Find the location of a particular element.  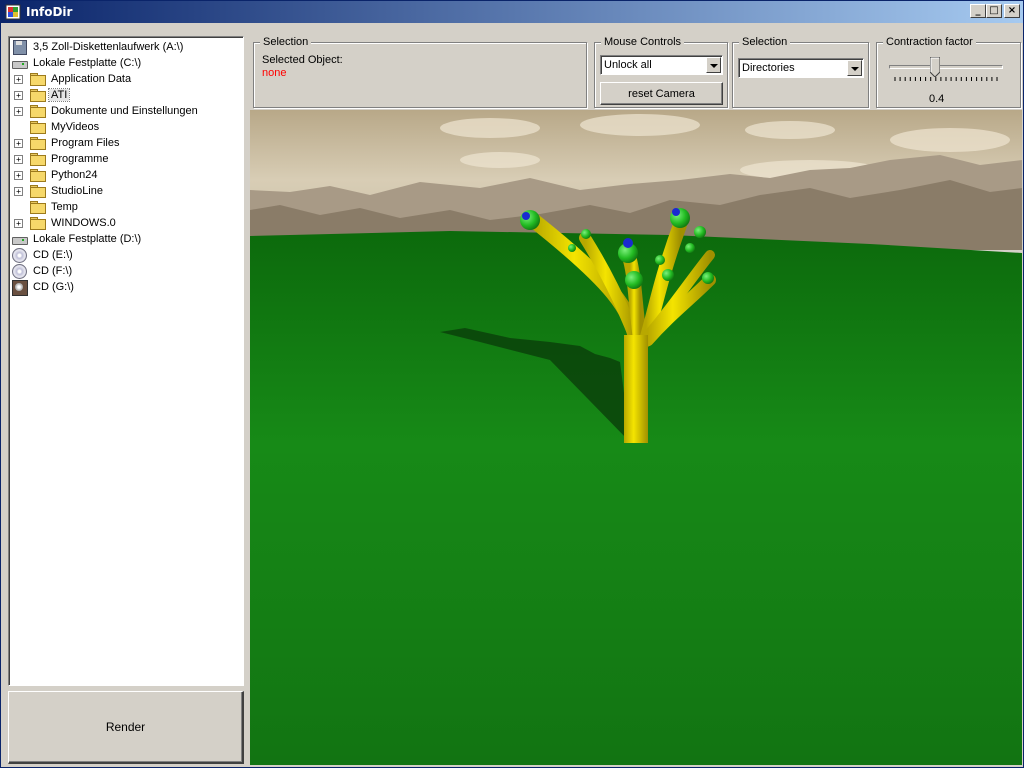

mouse-mode-value: Unlock all is located at coordinates (628, 65).